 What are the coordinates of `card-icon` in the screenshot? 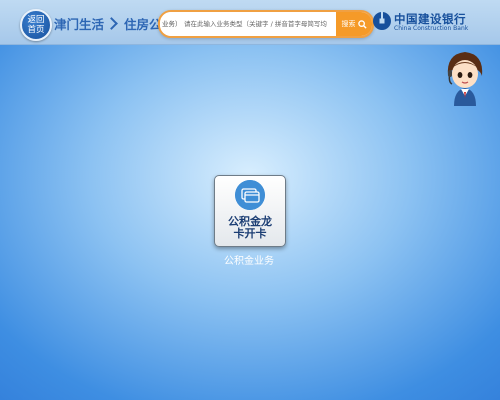 It's located at (250, 195).